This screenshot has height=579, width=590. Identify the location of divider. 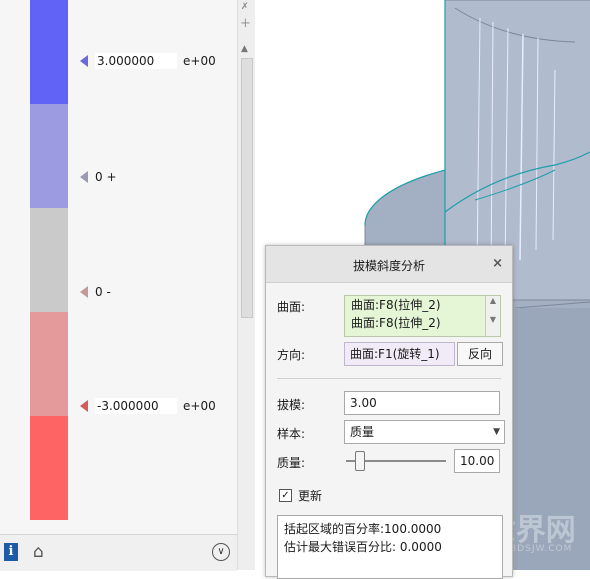
(389, 378).